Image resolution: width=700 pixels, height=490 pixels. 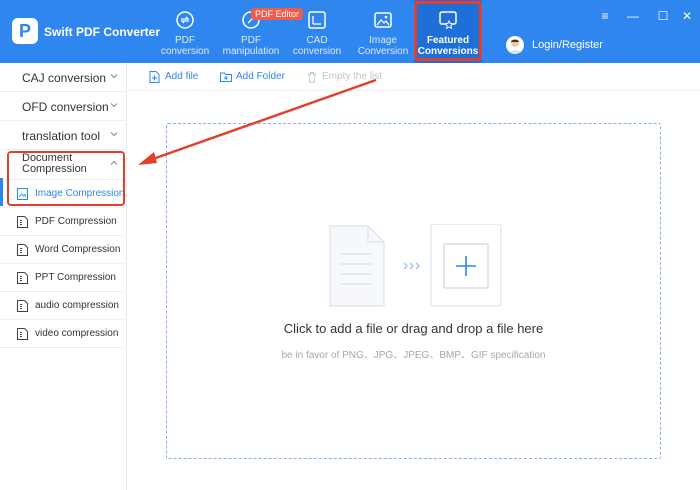 I want to click on active-item-marker, so click(x=1, y=192).